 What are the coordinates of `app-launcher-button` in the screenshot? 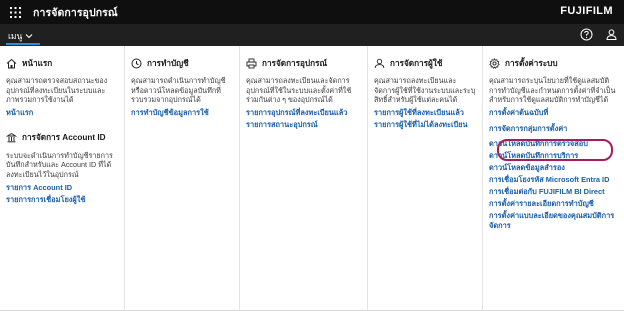 It's located at (15, 12).